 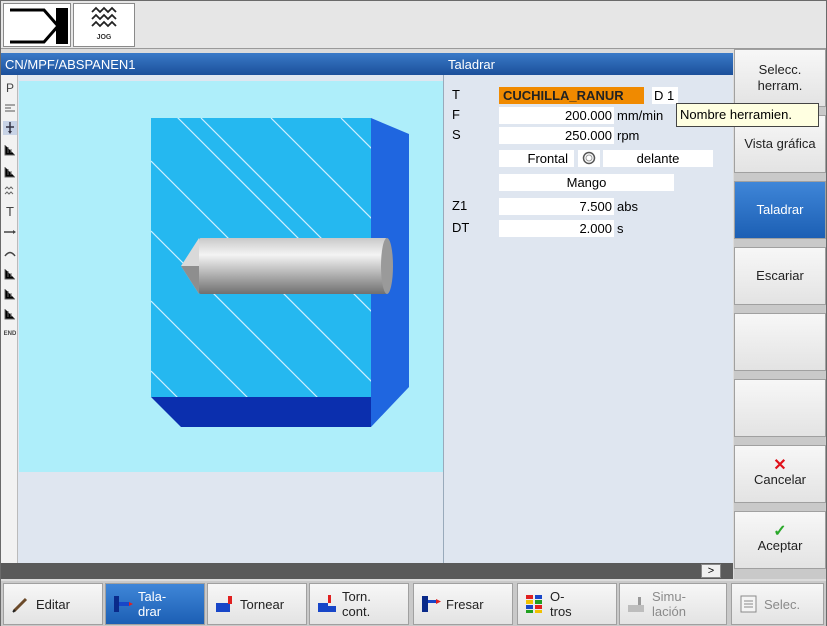 What do you see at coordinates (10, 128) in the screenshot?
I see `drill-block-icon` at bounding box center [10, 128].